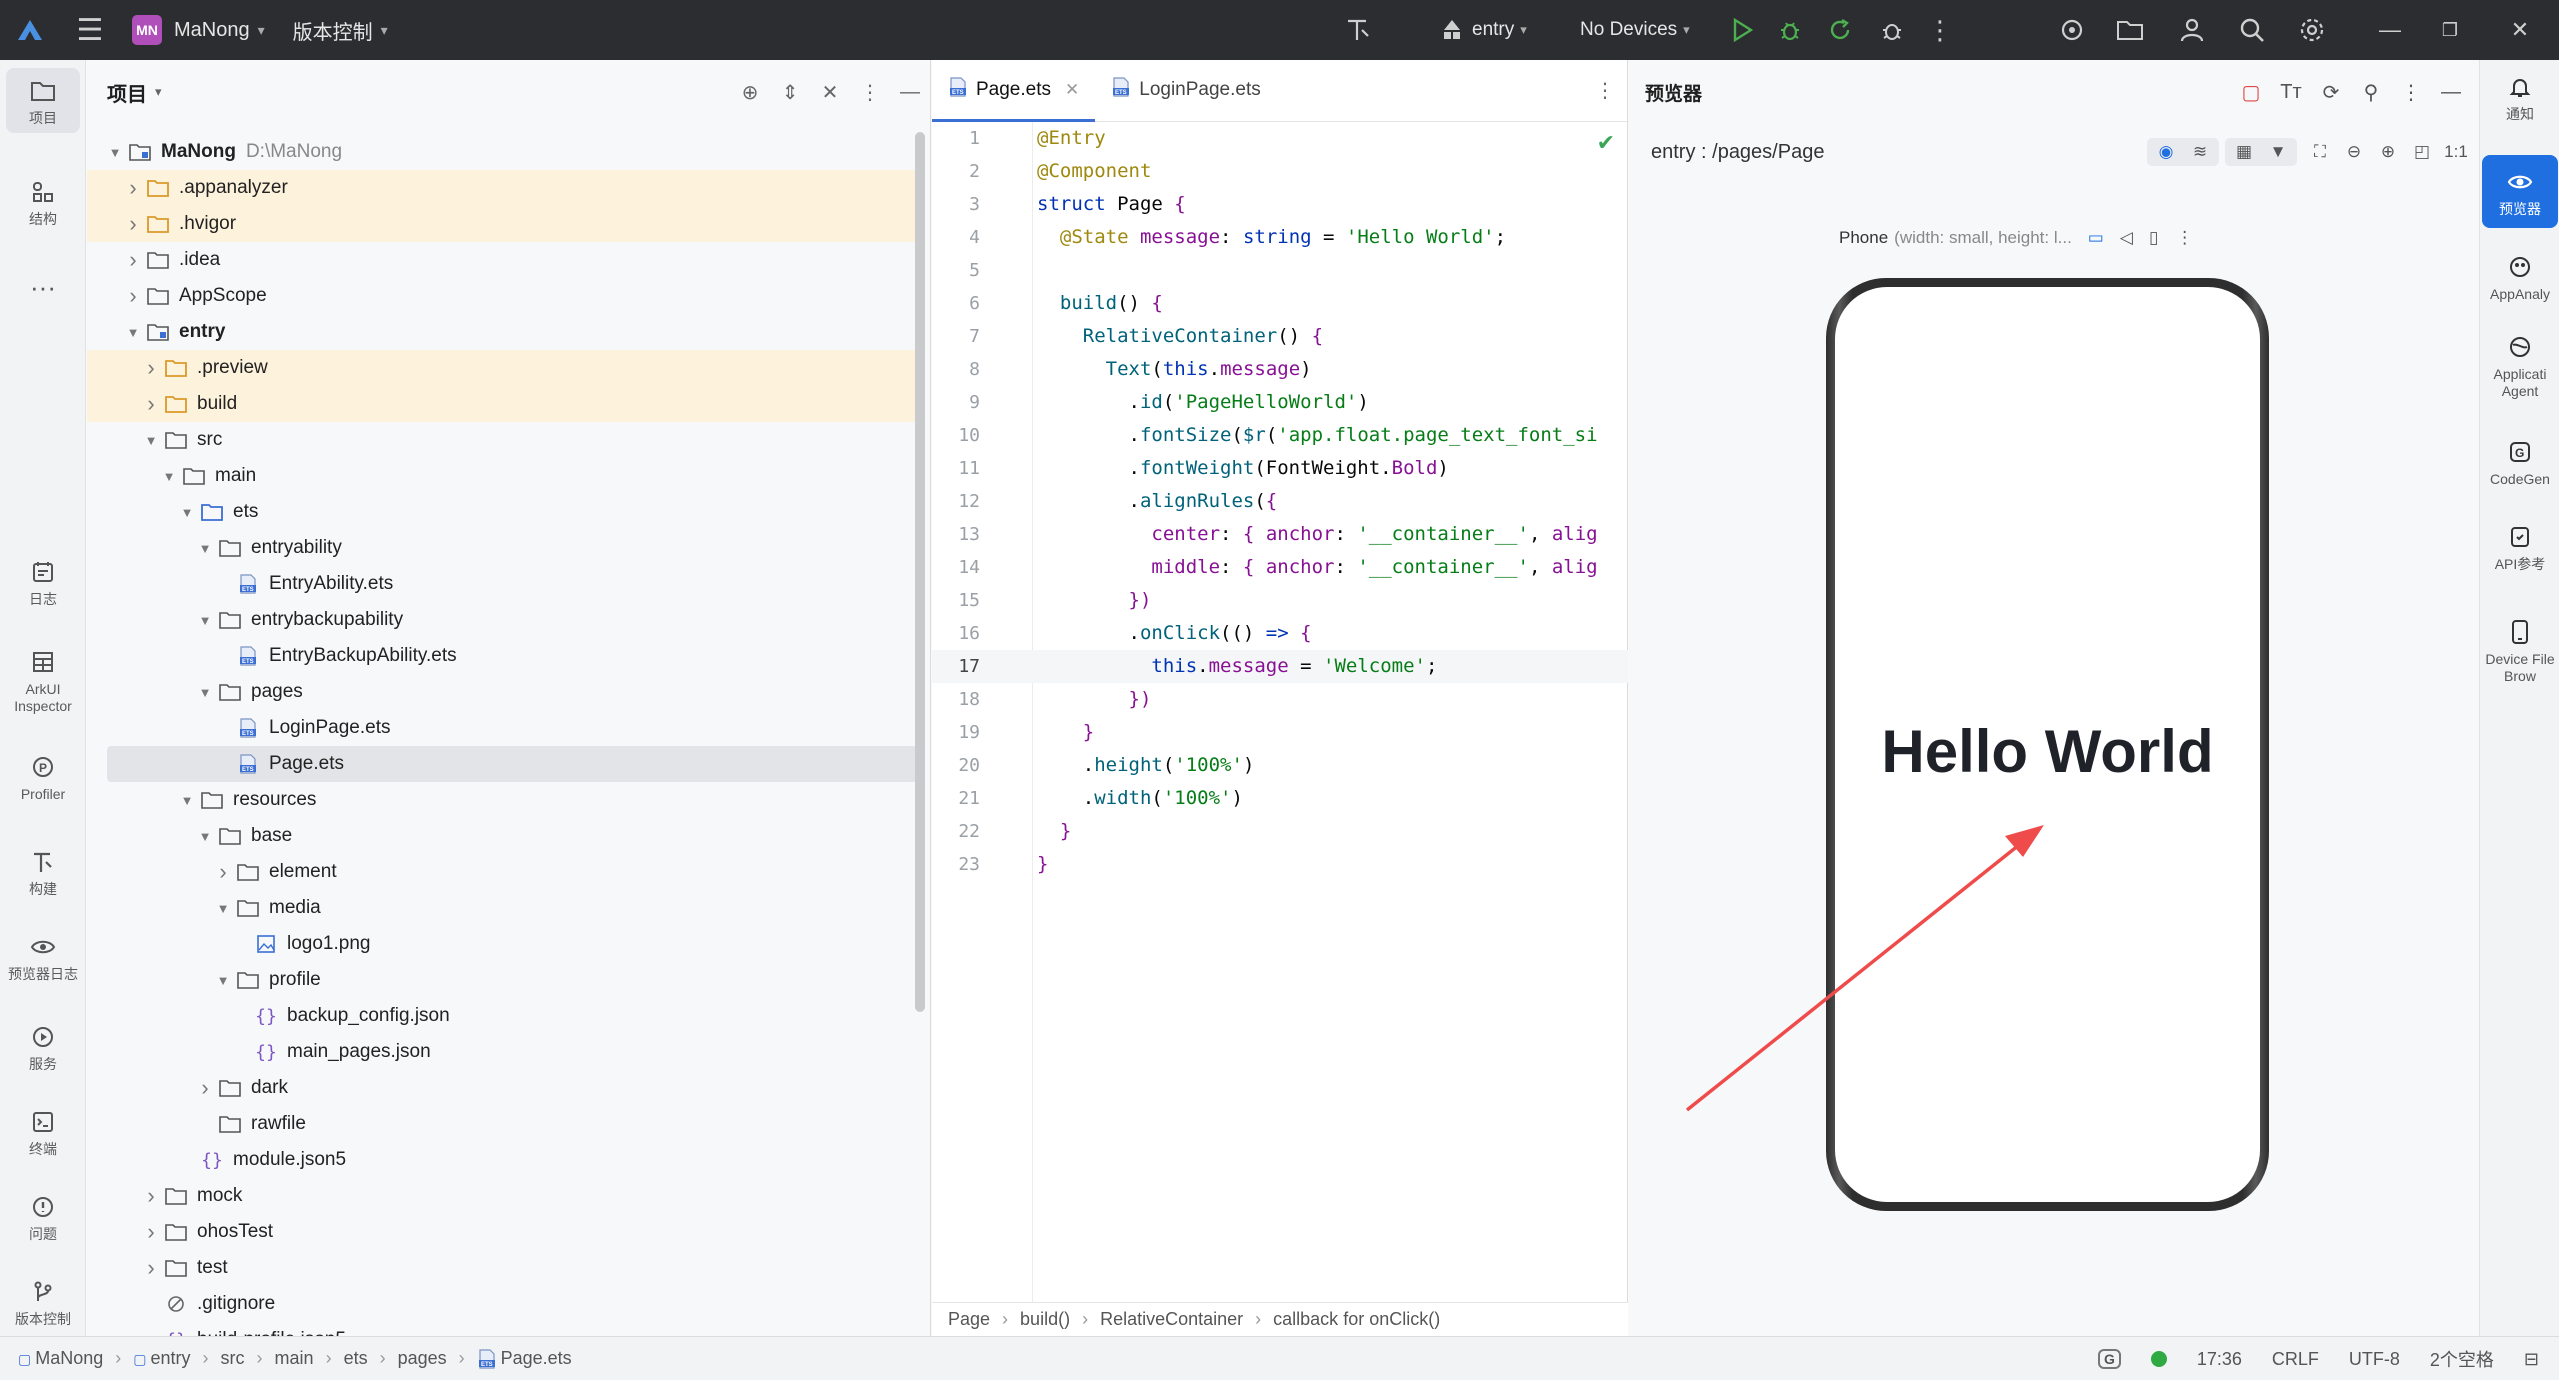 The height and width of the screenshot is (1380, 2559). Describe the element at coordinates (2312, 30) in the screenshot. I see `settings-gear-icon` at that location.